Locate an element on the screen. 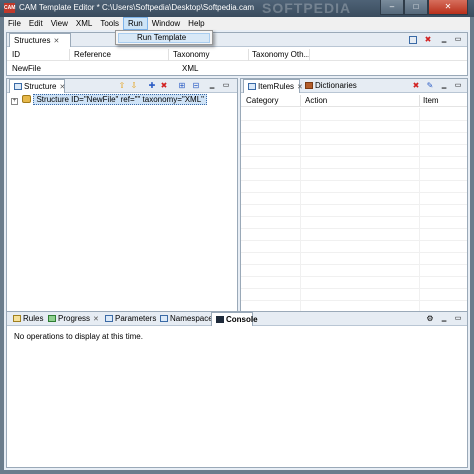 The width and height of the screenshot is (474, 474). console-tab-label: Console is located at coordinates (242, 319).